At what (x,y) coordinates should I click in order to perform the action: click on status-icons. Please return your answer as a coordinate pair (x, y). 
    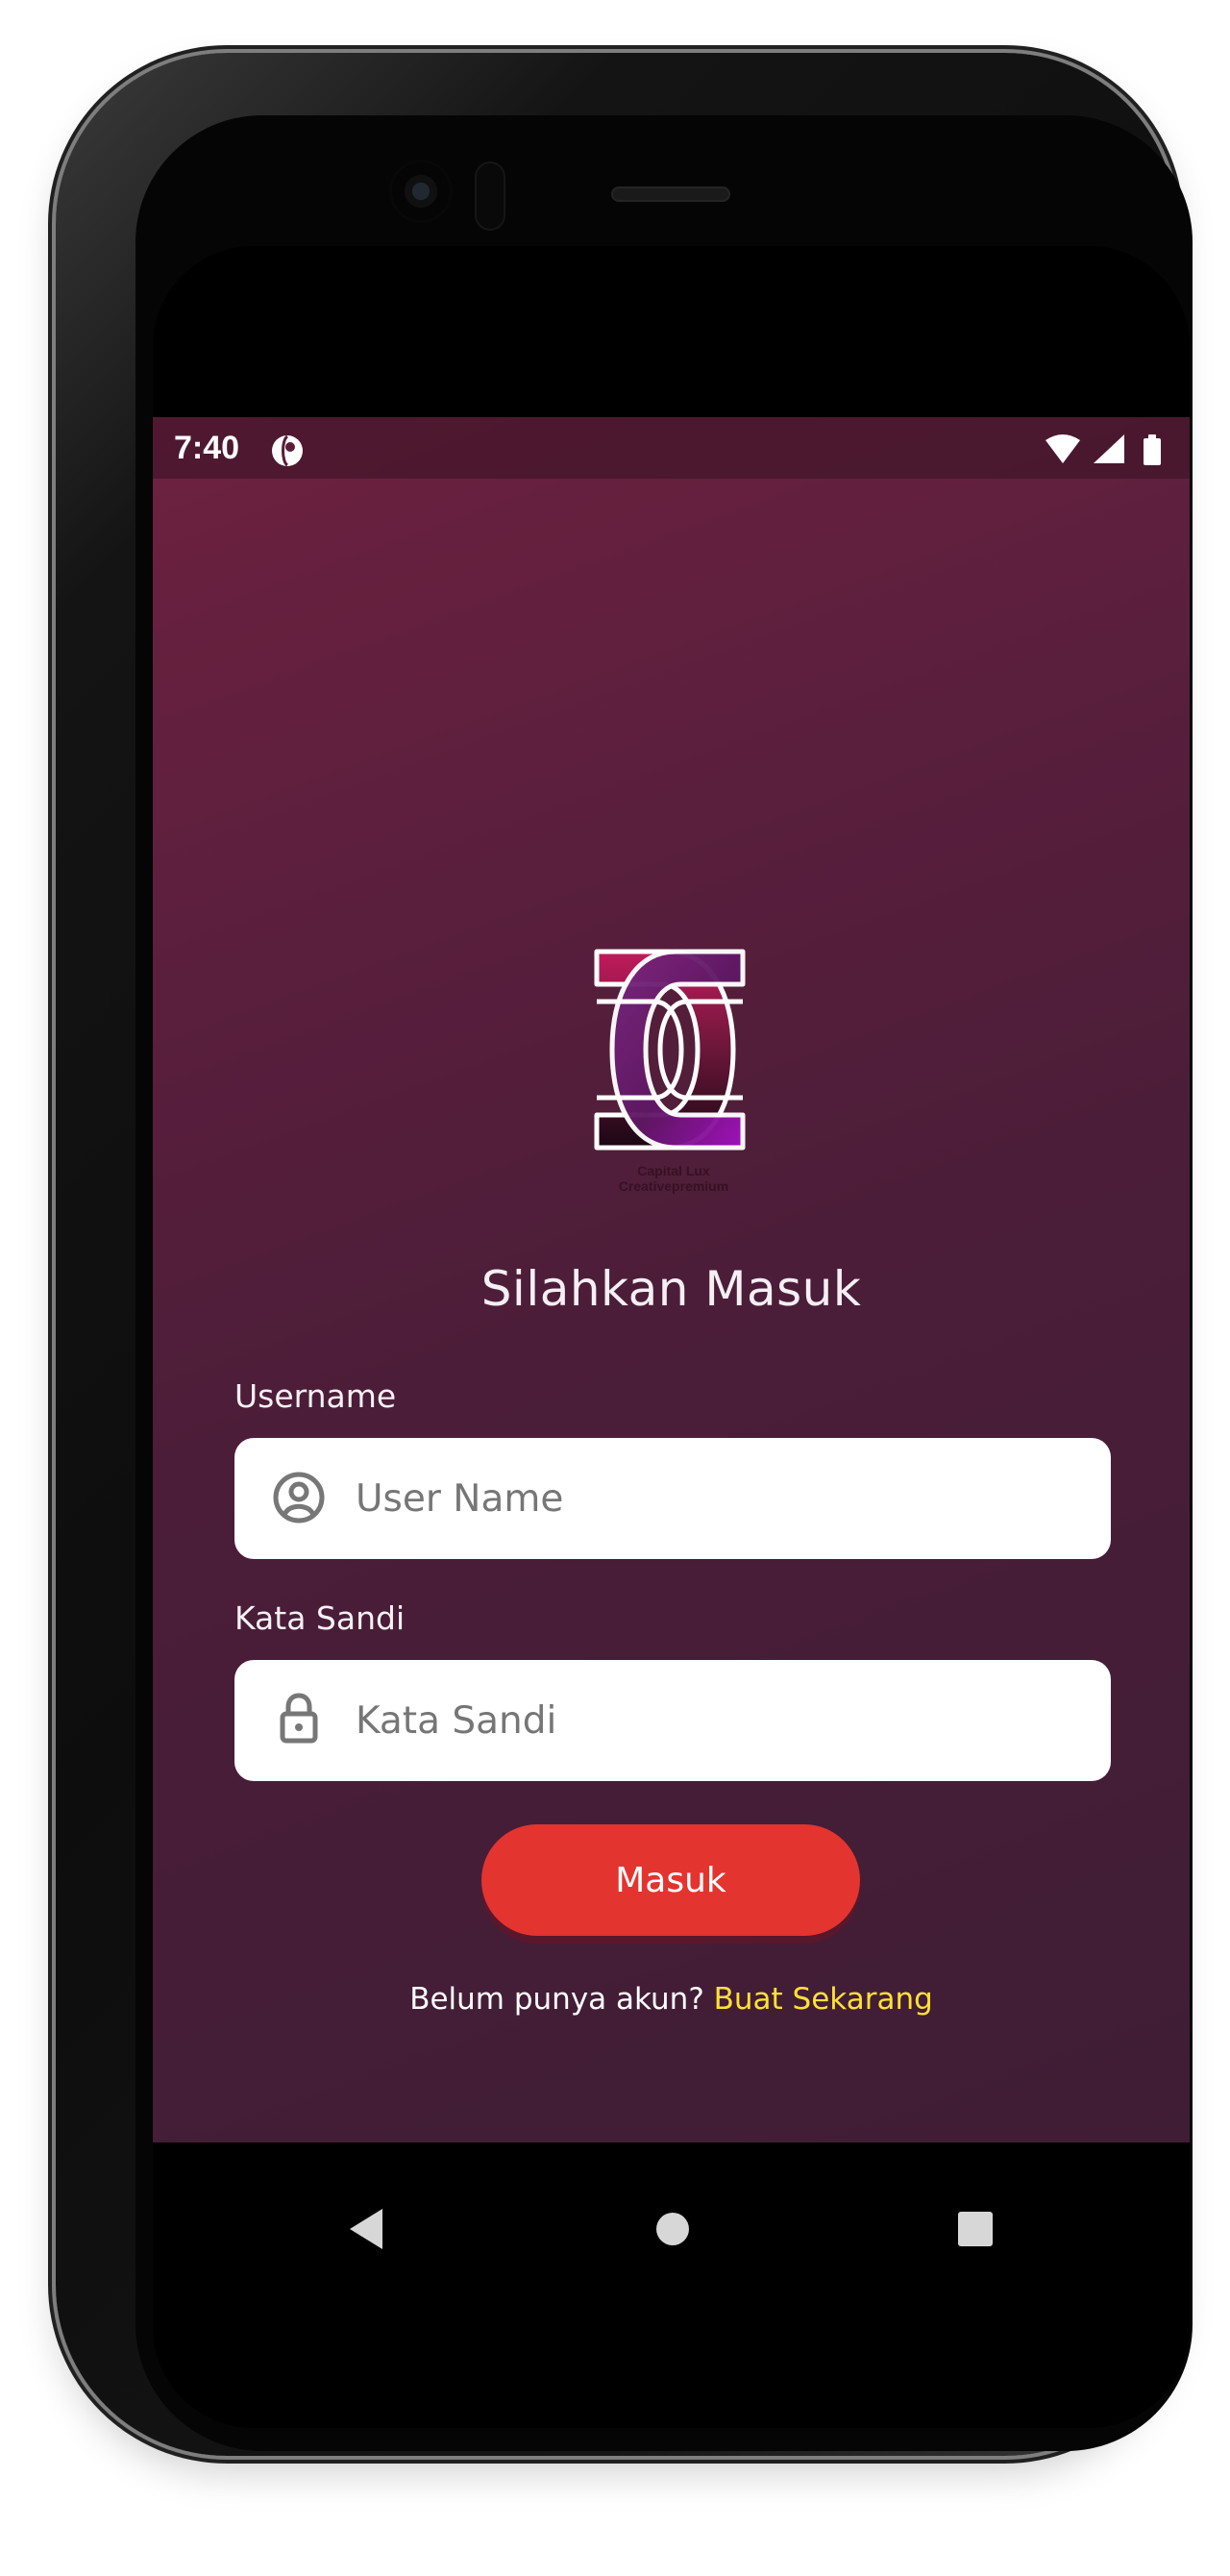
    Looking at the image, I should click on (1104, 449).